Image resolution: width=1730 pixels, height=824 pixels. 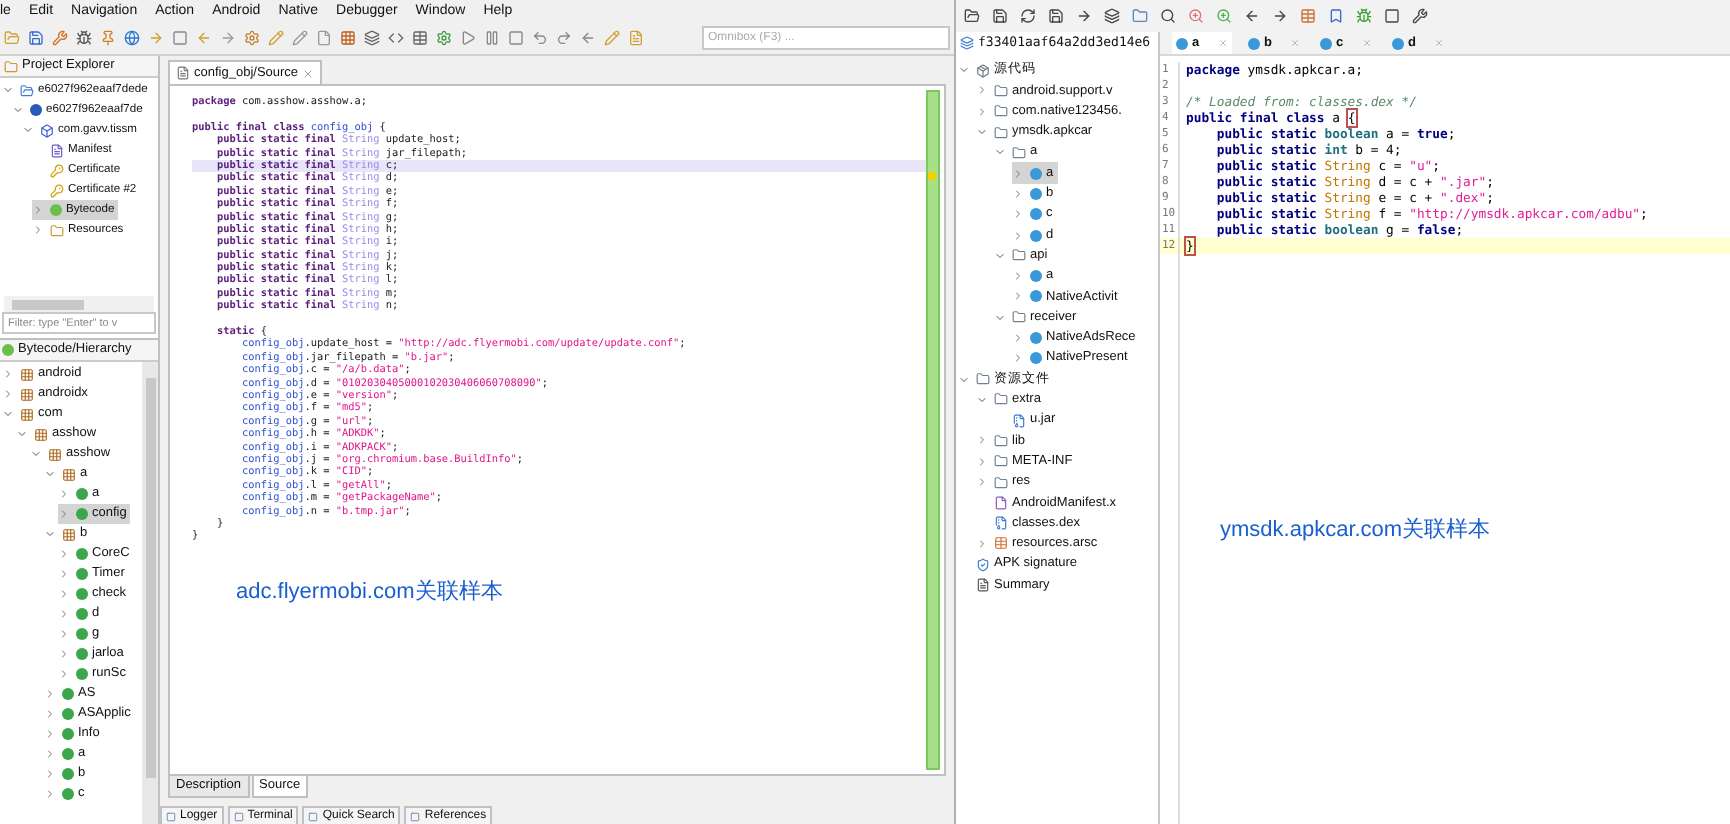 I want to click on arrow-left-icon, so click(x=1252, y=16).